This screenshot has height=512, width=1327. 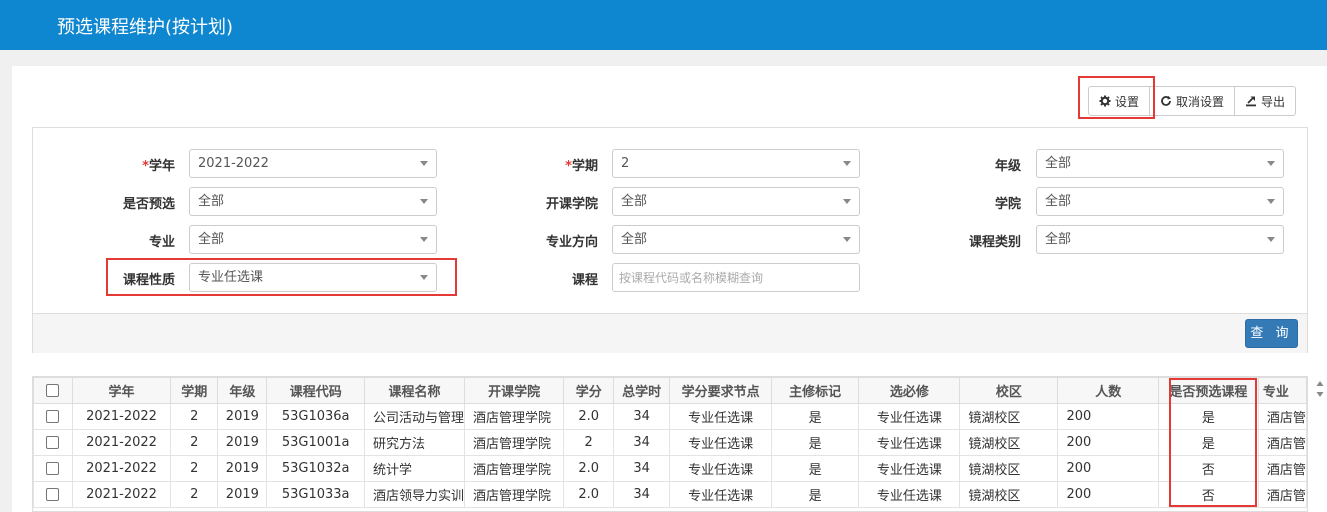 I want to click on column-header: 总学时, so click(x=642, y=390).